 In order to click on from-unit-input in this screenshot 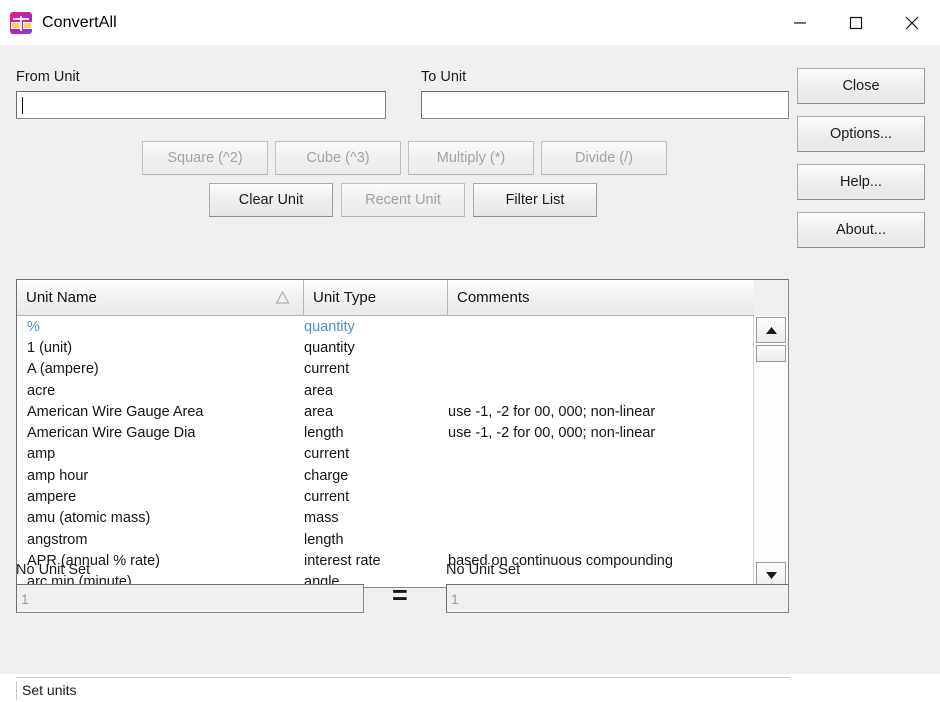, I will do `click(201, 105)`.